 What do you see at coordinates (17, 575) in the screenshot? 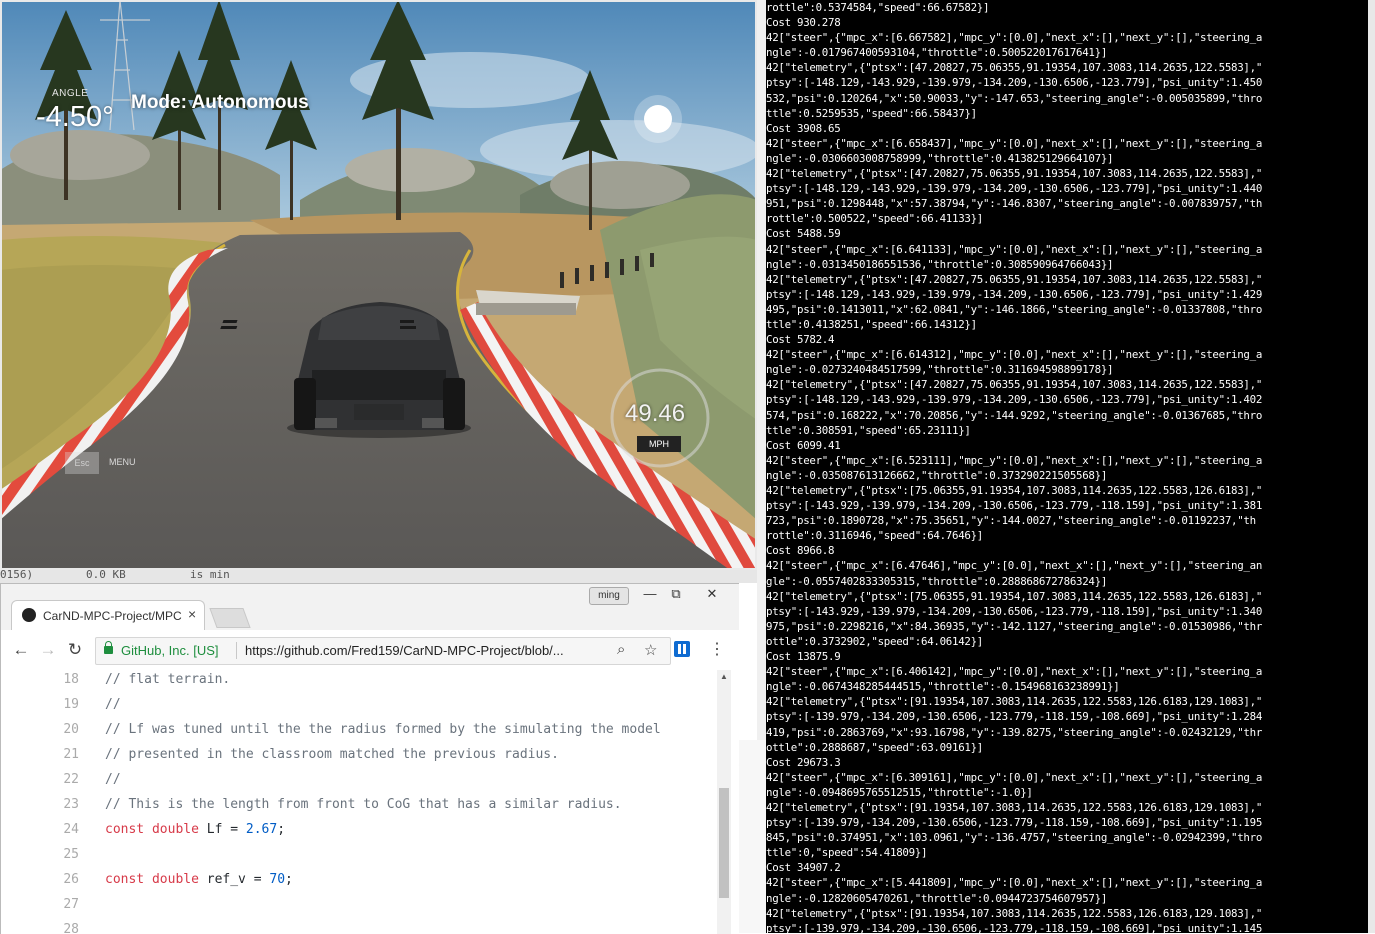
I see `background-fragment: 0156)` at bounding box center [17, 575].